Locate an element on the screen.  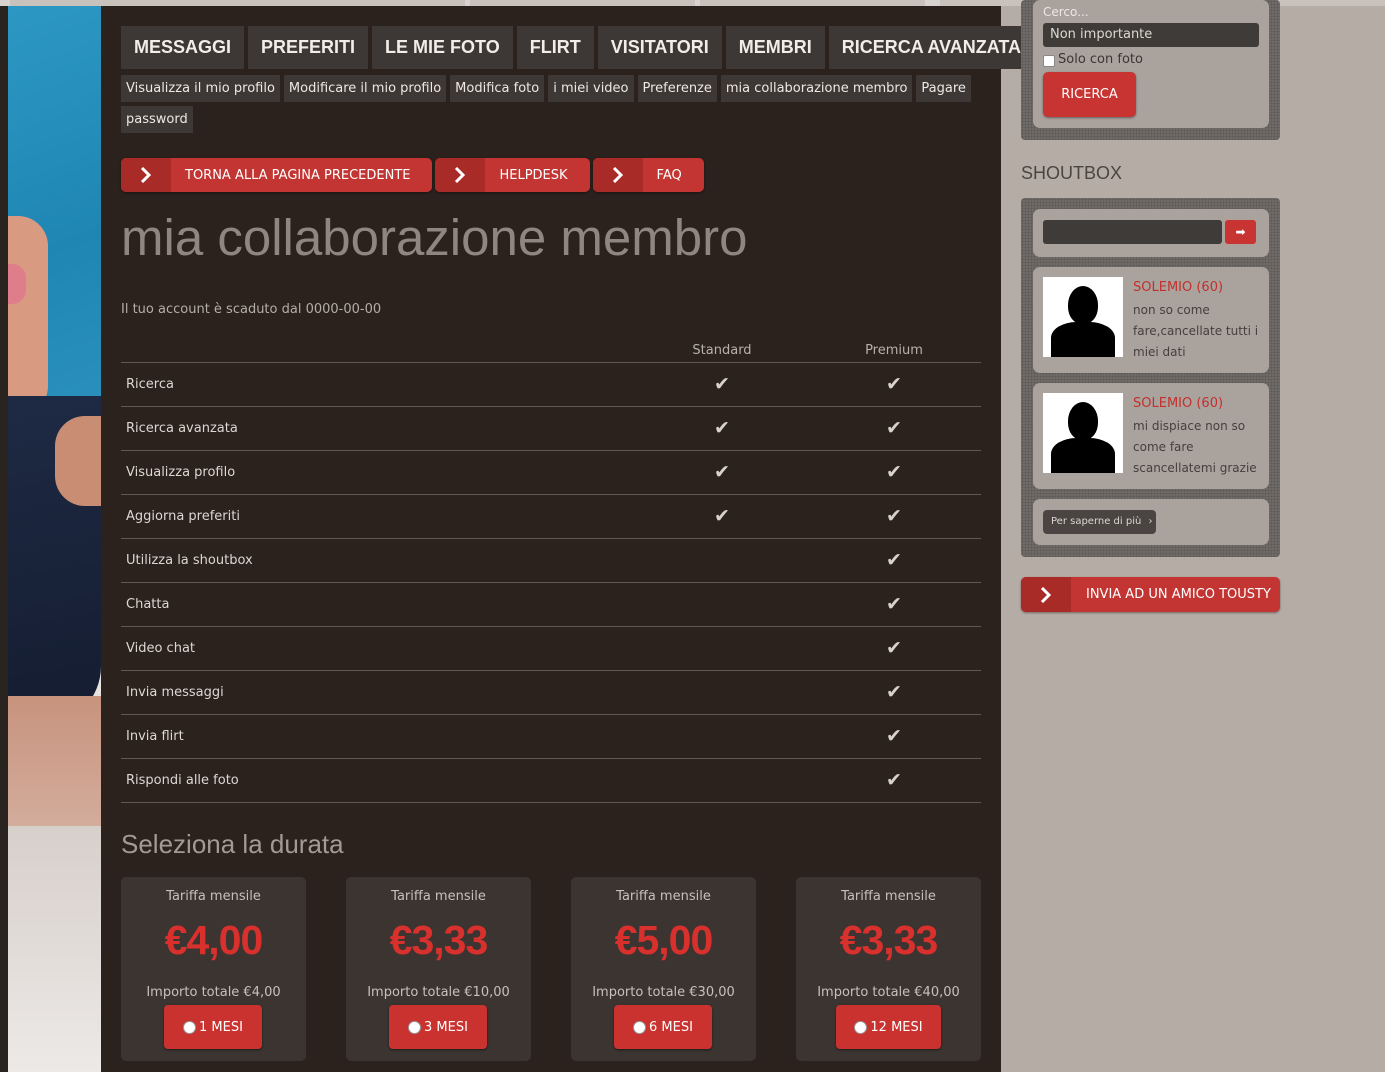
table-header: Standard Premium is located at coordinates (551, 352).